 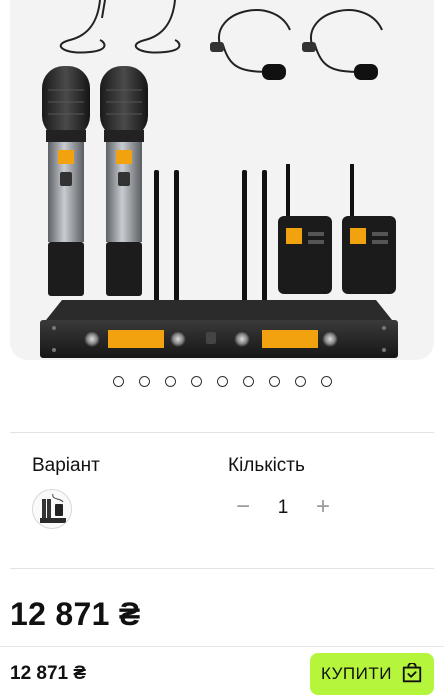 I want to click on rack-receiver, so click(x=219, y=329).